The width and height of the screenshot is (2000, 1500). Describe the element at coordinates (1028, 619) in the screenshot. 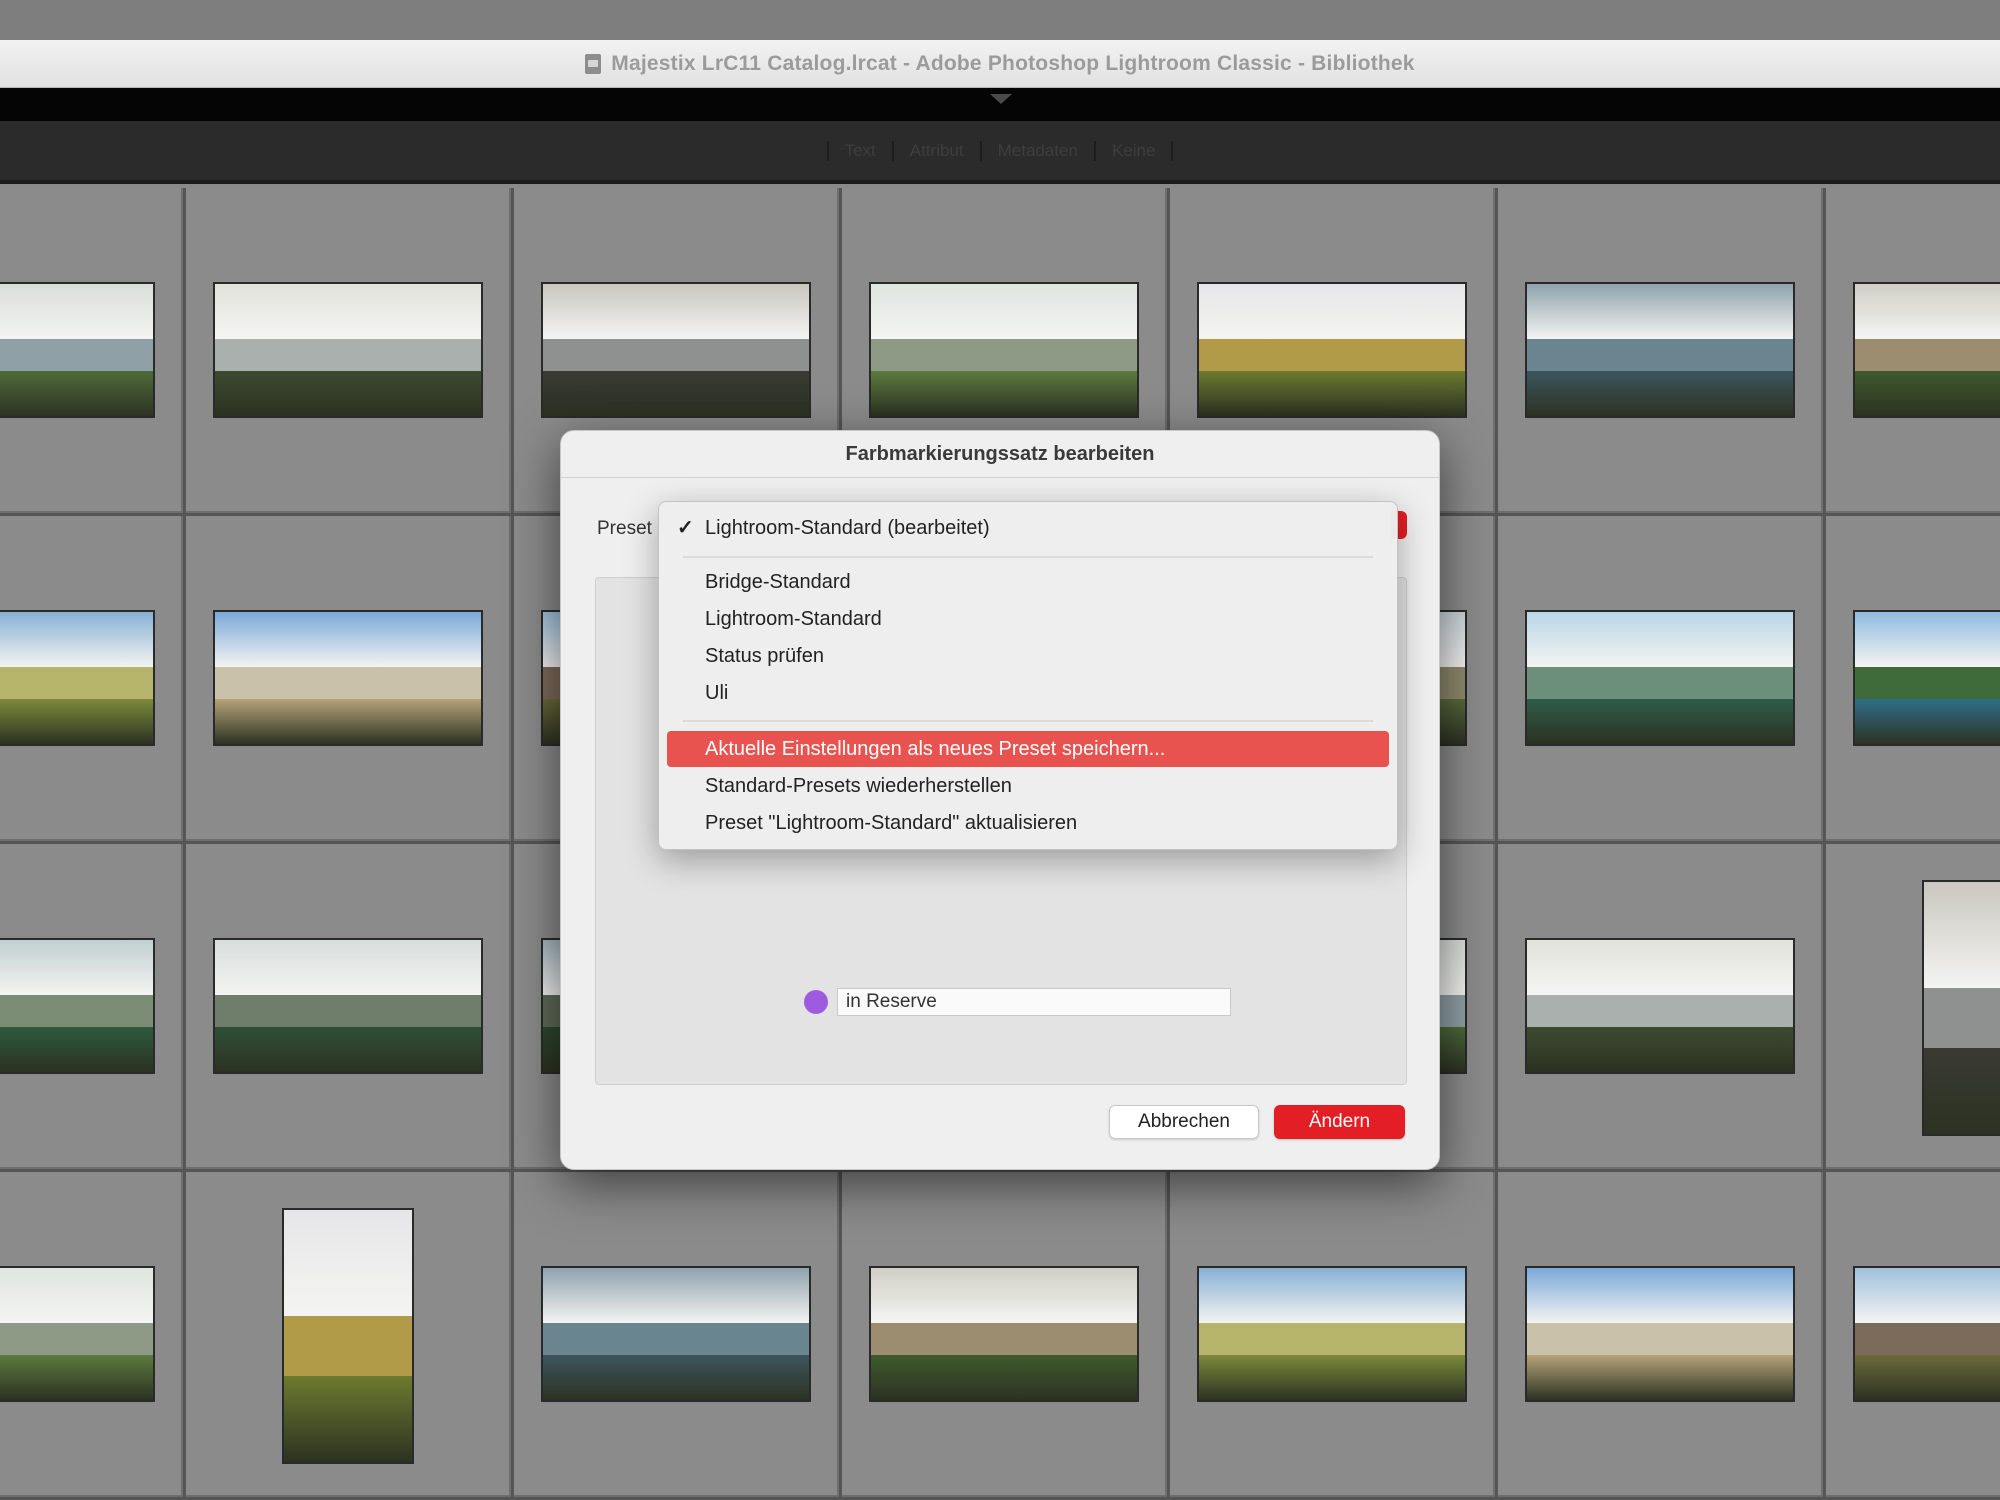

I see `menu-item-lightroom-standard: Lightroom-Standard` at that location.